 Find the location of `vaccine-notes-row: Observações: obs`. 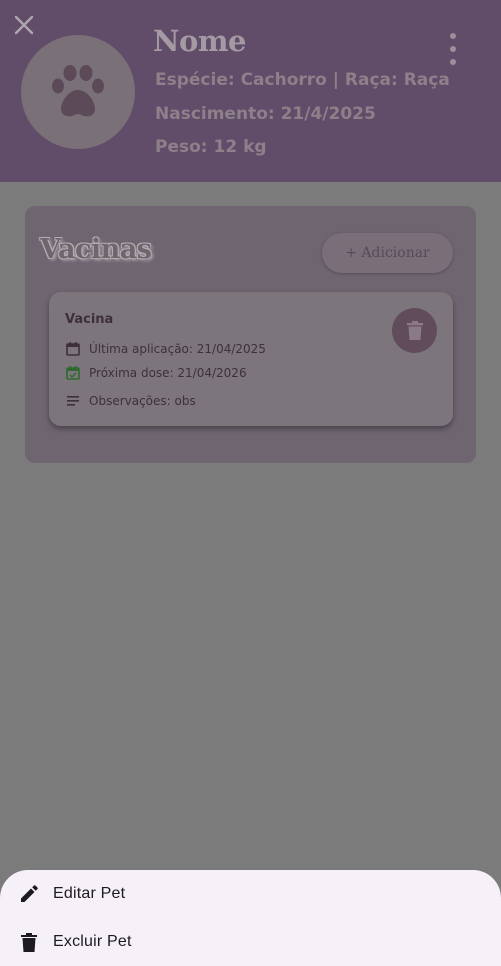

vaccine-notes-row: Observações: obs is located at coordinates (130, 401).